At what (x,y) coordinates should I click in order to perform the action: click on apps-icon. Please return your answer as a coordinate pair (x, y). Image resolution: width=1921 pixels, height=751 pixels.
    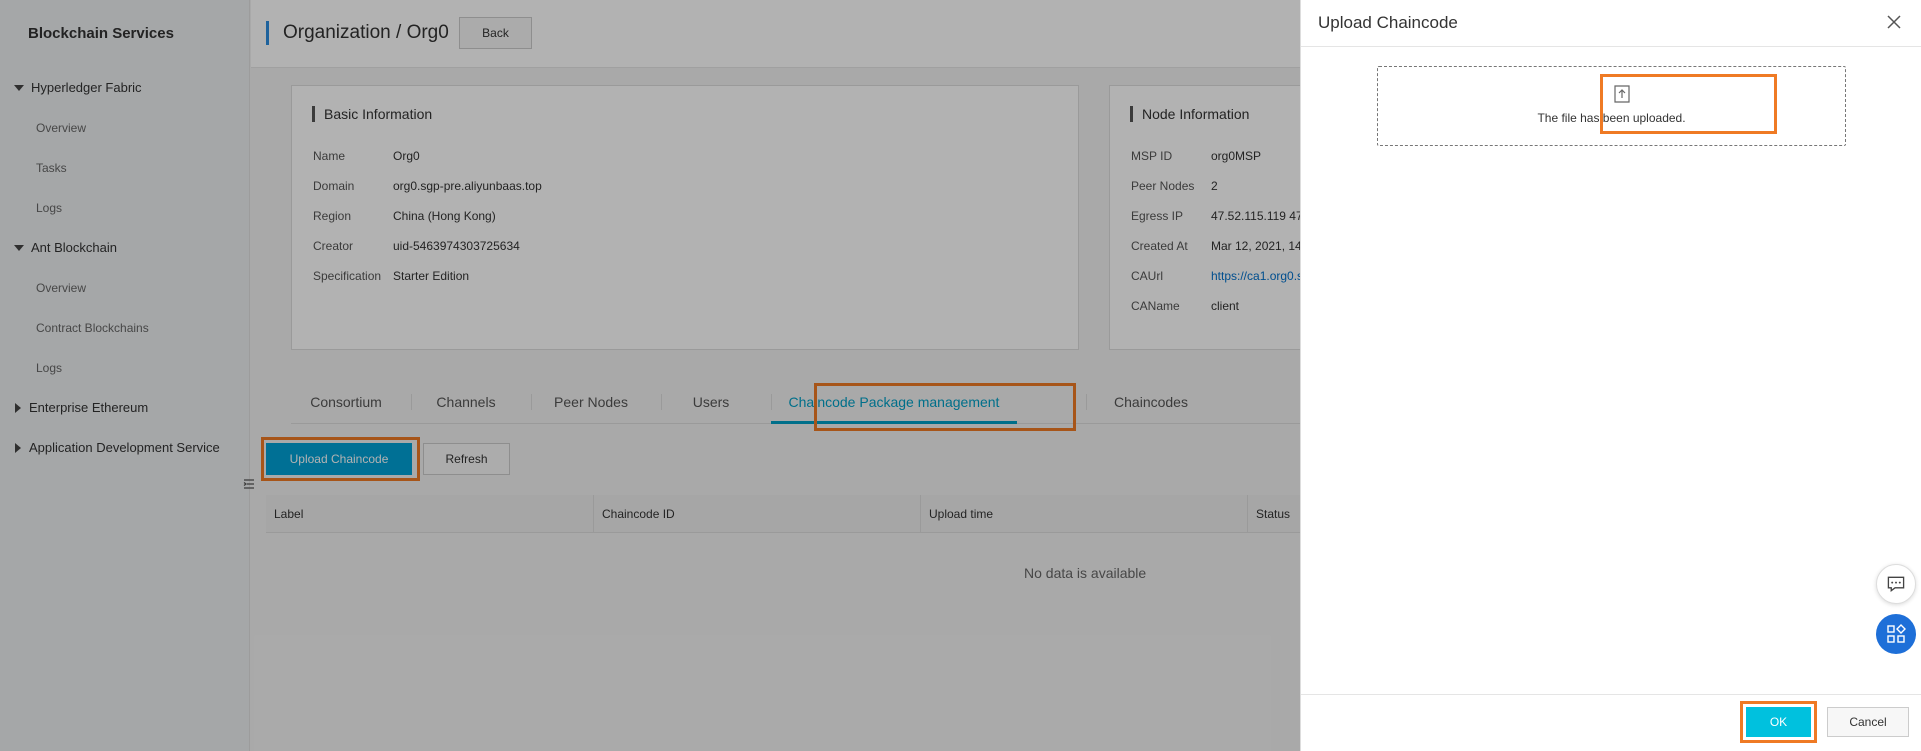
    Looking at the image, I should click on (1896, 633).